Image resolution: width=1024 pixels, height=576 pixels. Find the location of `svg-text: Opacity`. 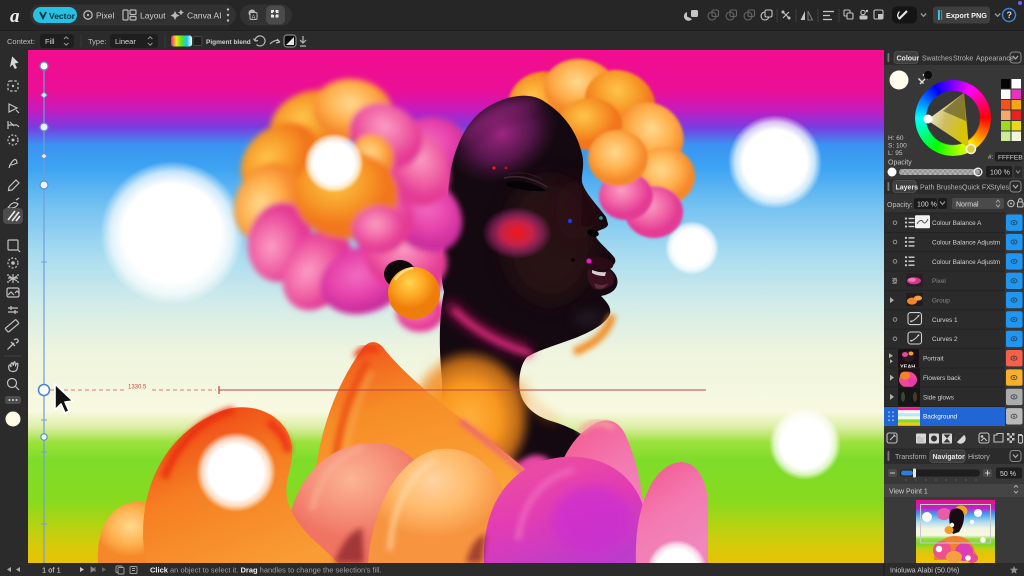

svg-text: Opacity is located at coordinates (900, 163).